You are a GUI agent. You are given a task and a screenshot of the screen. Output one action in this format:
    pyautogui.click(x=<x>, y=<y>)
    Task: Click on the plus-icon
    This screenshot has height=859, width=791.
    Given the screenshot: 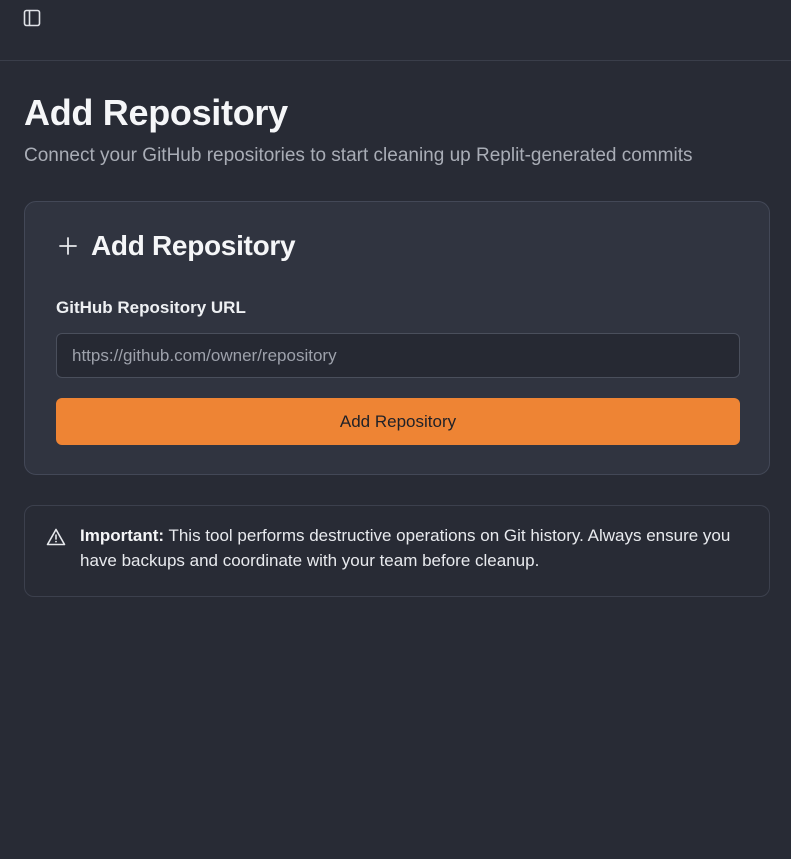 What is the action you would take?
    pyautogui.click(x=68, y=246)
    